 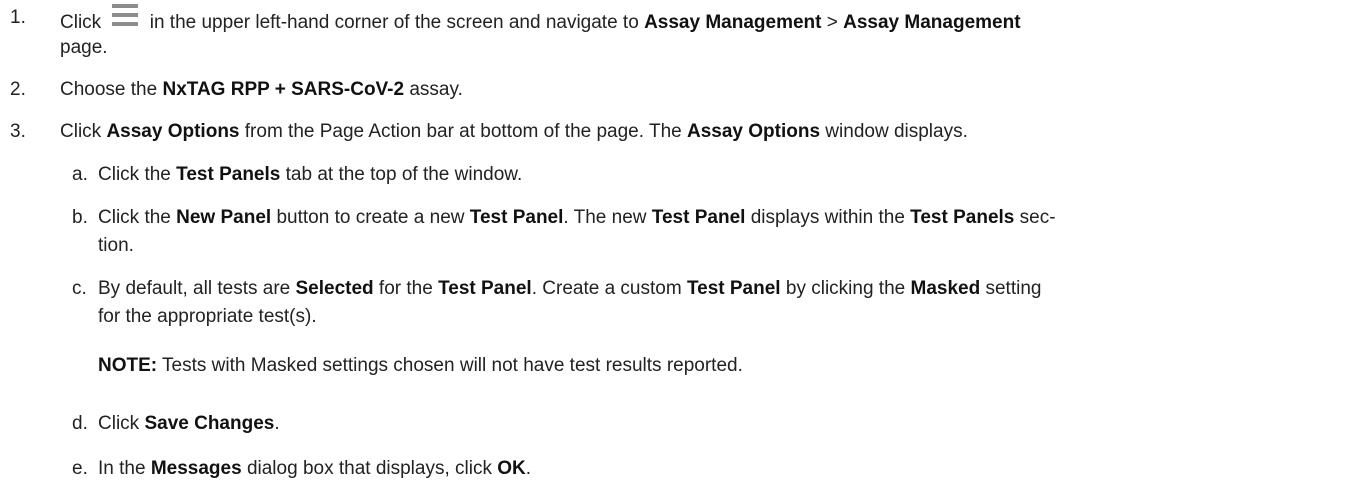 I want to click on ui-term-test-panels-tab: Test Panels, so click(x=228, y=174).